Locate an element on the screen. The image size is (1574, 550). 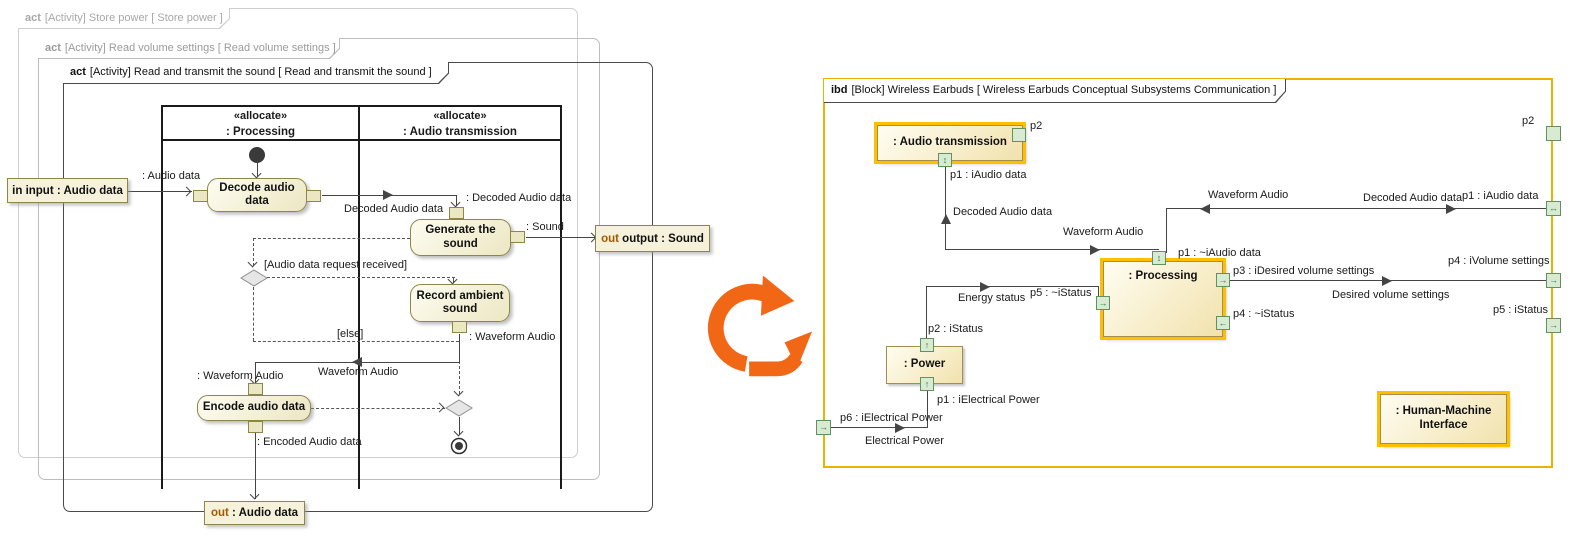
frame-port-p2 is located at coordinates (1553, 133).